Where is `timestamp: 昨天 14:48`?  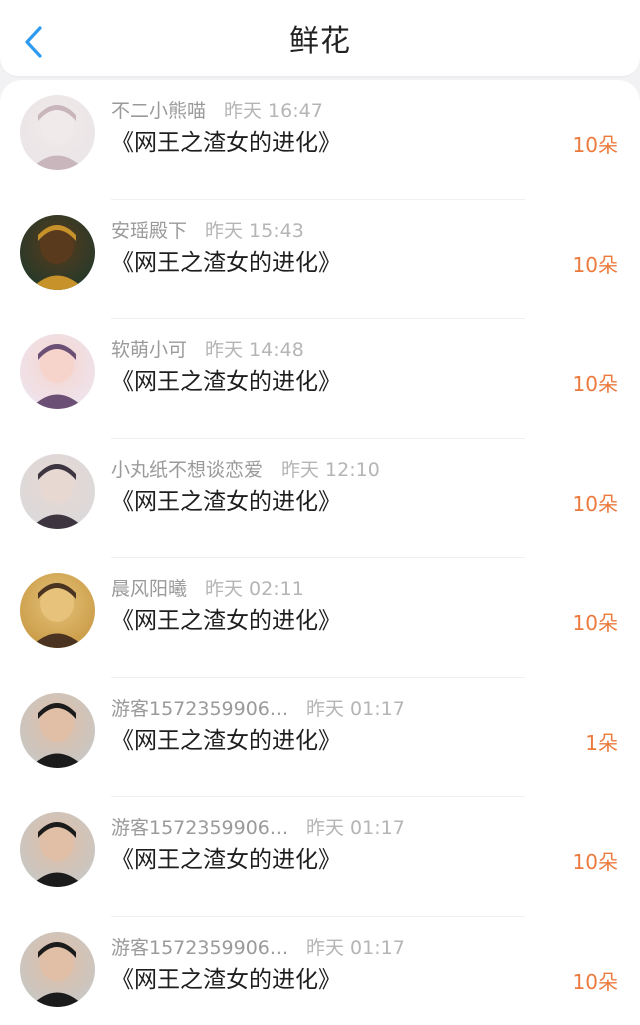 timestamp: 昨天 14:48 is located at coordinates (254, 350).